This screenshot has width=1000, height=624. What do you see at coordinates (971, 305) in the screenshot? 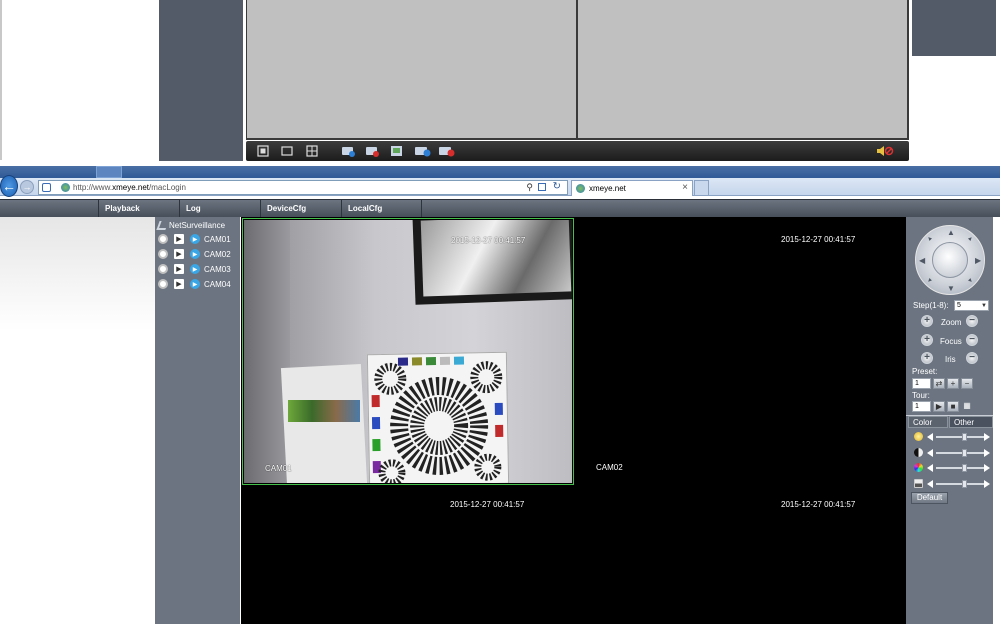
I see `step-select: 5 ▼` at bounding box center [971, 305].